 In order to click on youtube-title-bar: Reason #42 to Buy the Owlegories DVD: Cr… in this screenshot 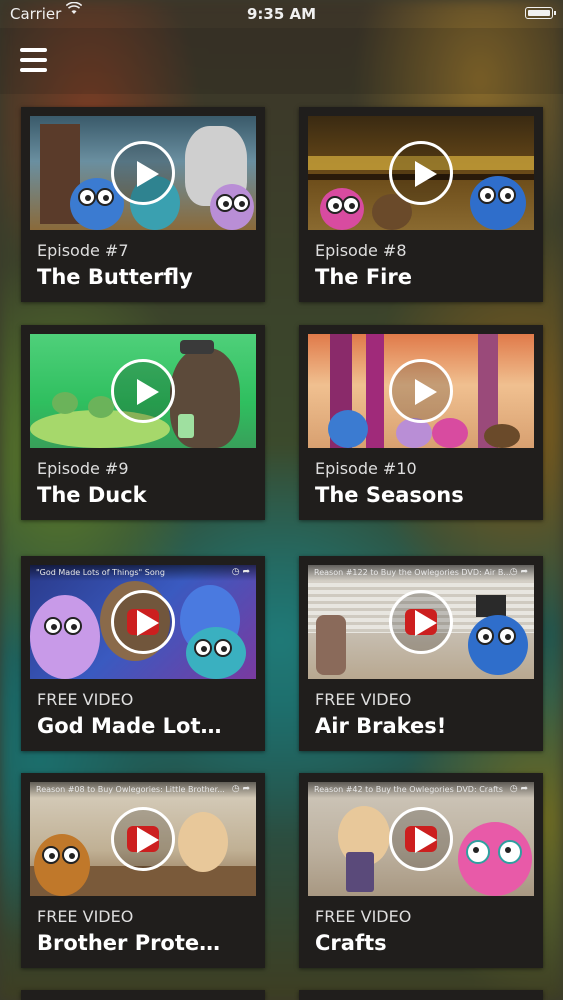, I will do `click(421, 790)`.